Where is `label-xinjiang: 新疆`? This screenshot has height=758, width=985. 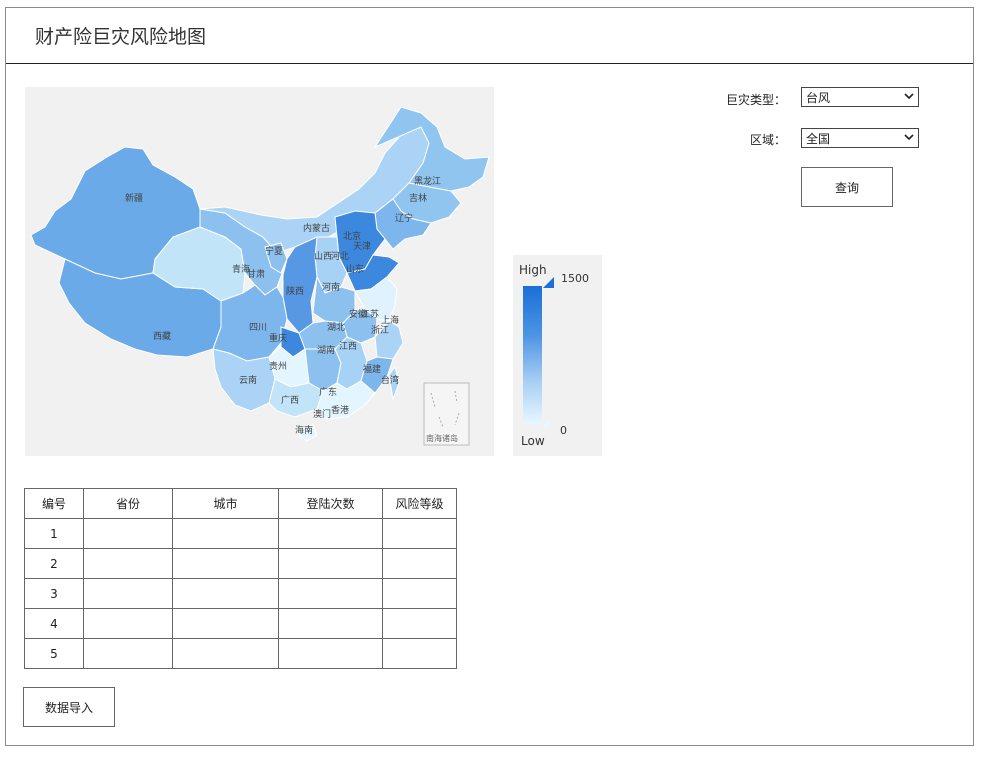 label-xinjiang: 新疆 is located at coordinates (134, 198).